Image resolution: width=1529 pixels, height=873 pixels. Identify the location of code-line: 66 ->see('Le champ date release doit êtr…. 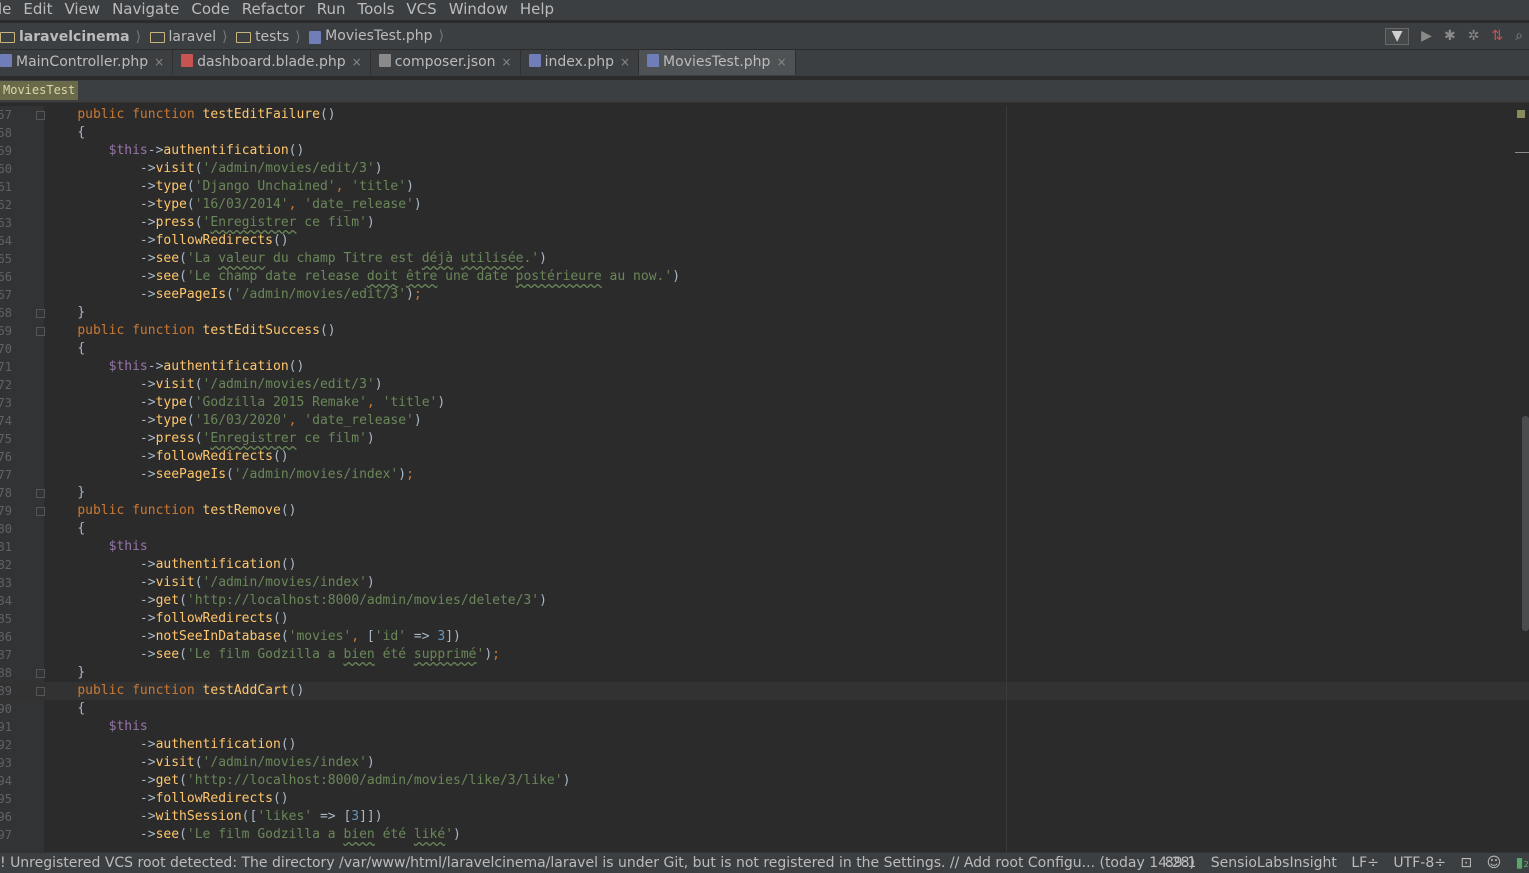
(764, 277).